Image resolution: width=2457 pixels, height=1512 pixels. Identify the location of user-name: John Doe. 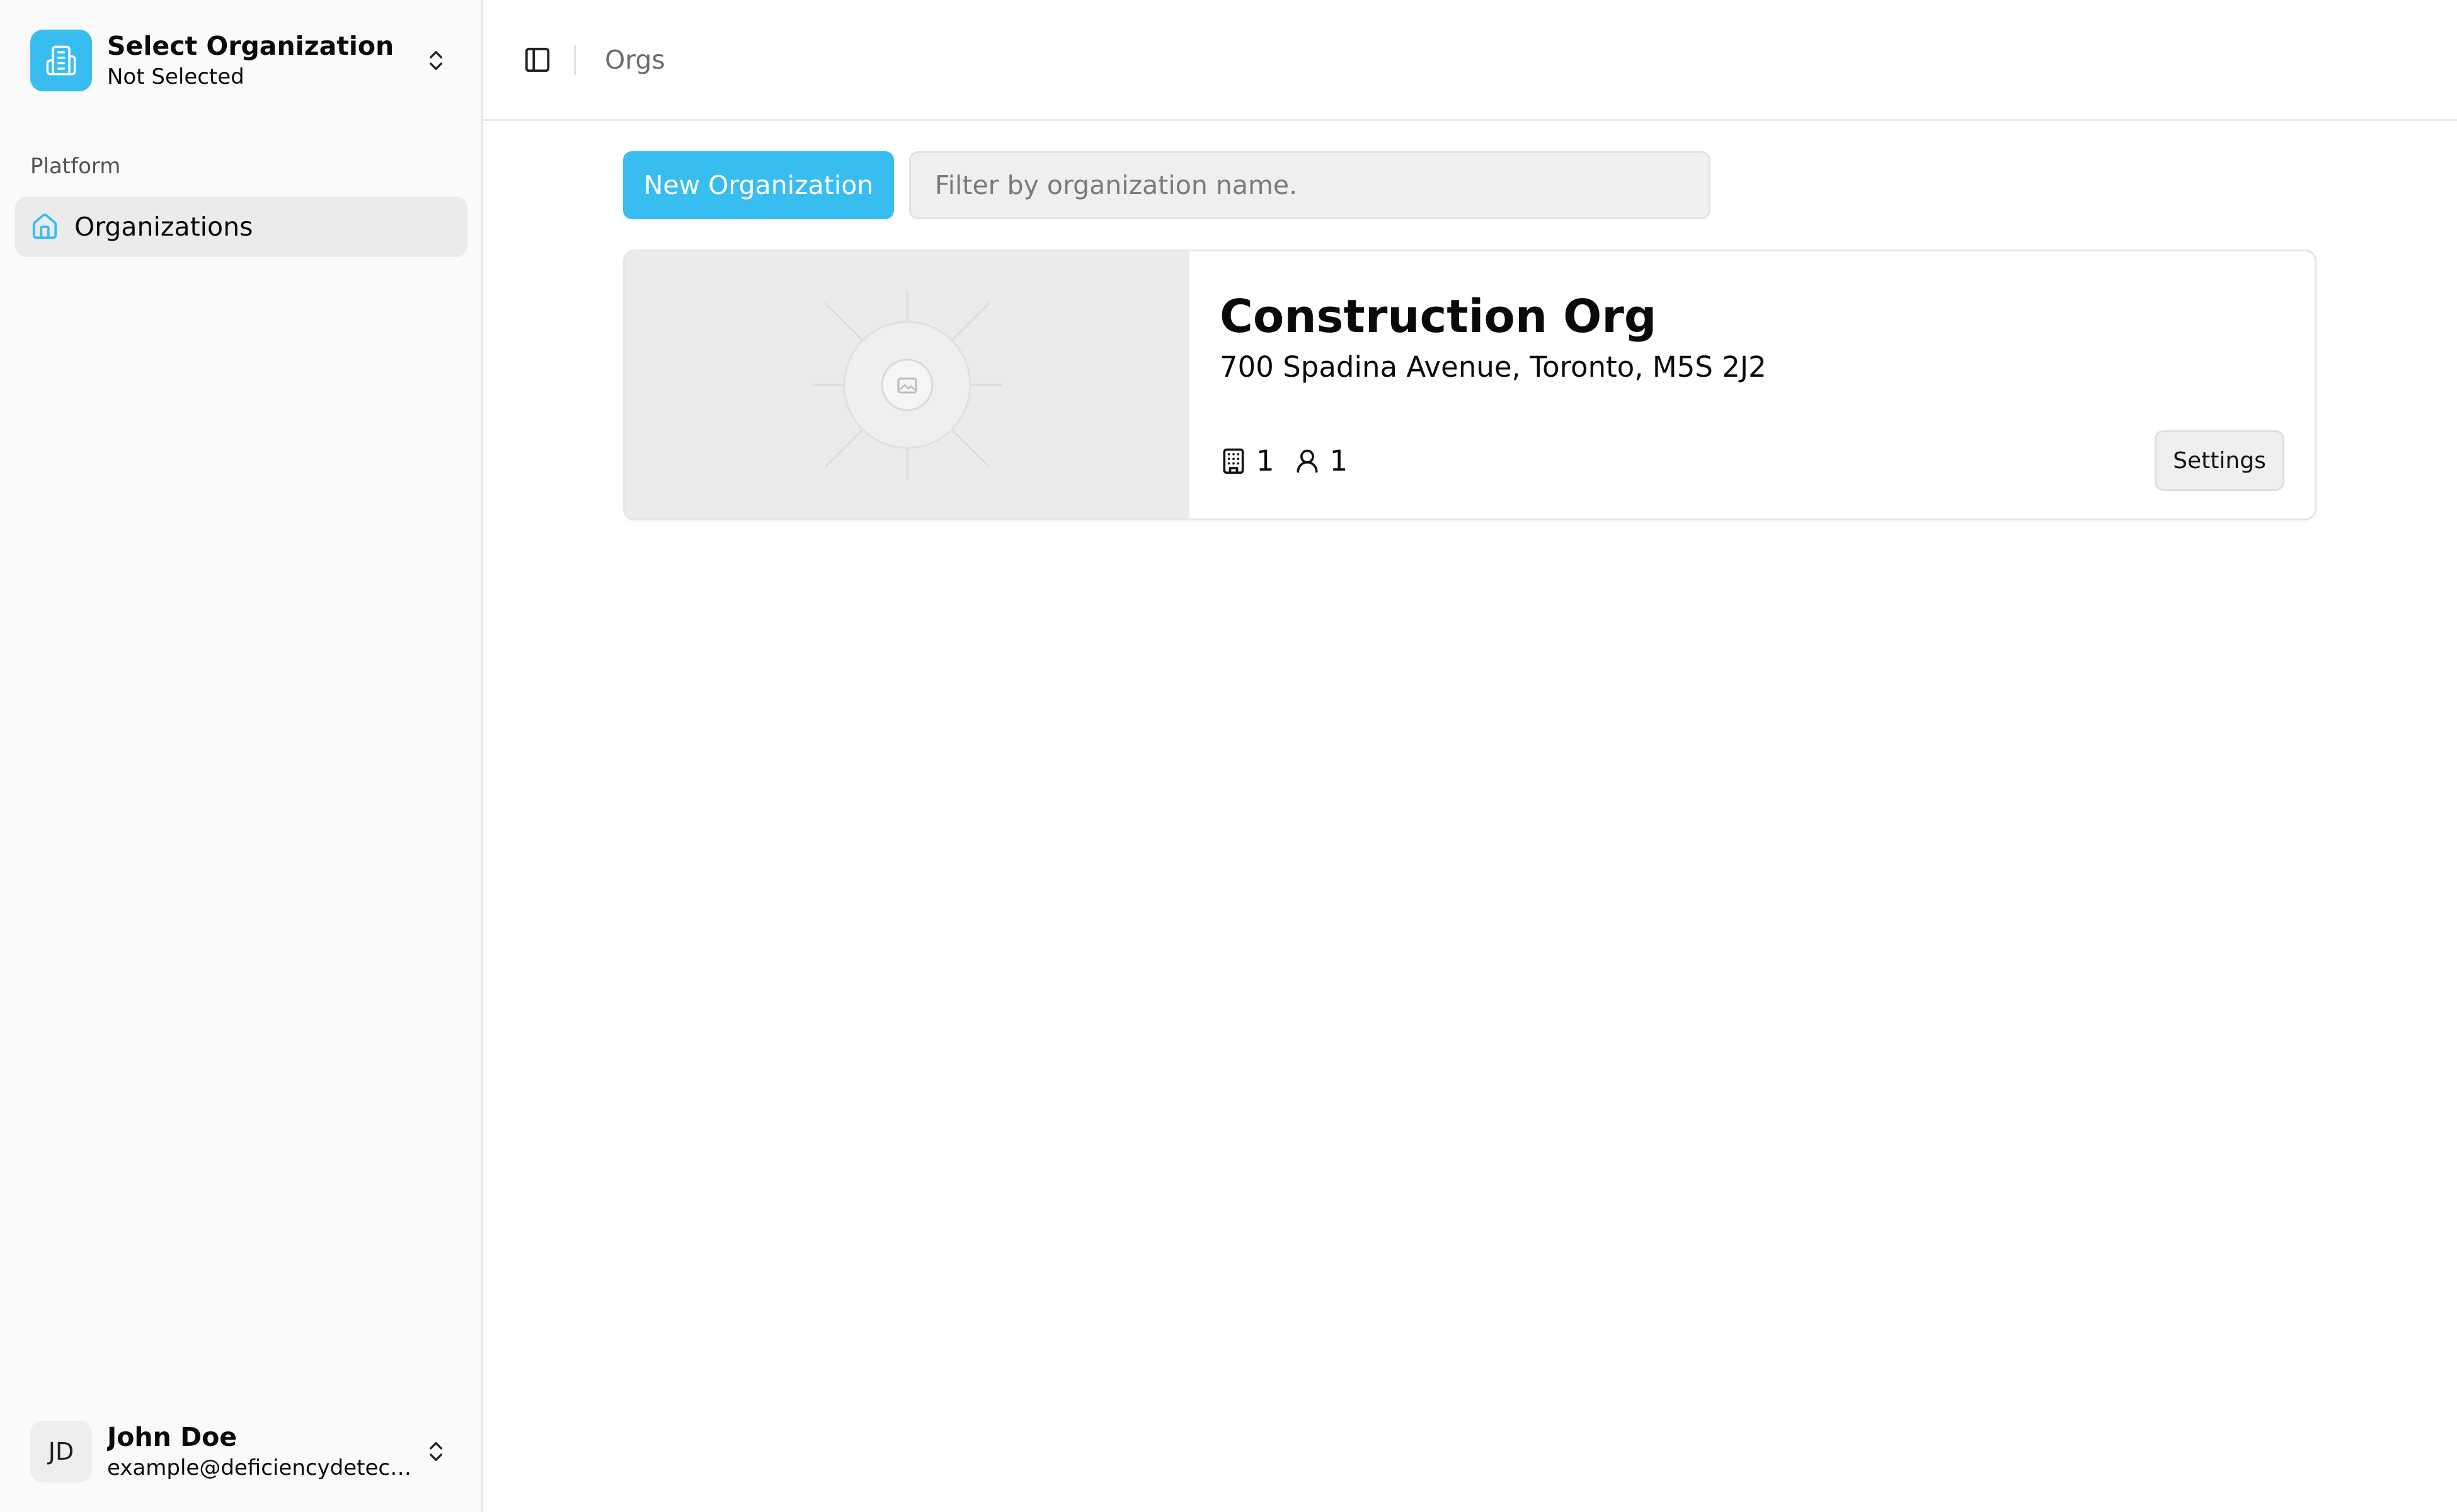
(172, 1437).